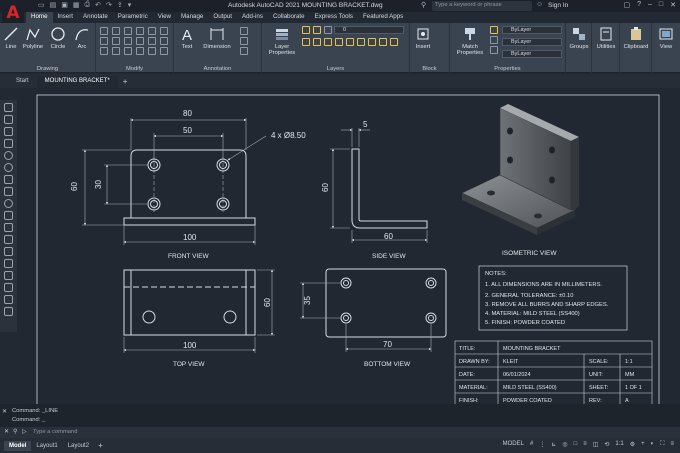 The width and height of the screenshot is (680, 453). Describe the element at coordinates (606, 38) in the screenshot. I see `utilities-button: Utilities` at that location.